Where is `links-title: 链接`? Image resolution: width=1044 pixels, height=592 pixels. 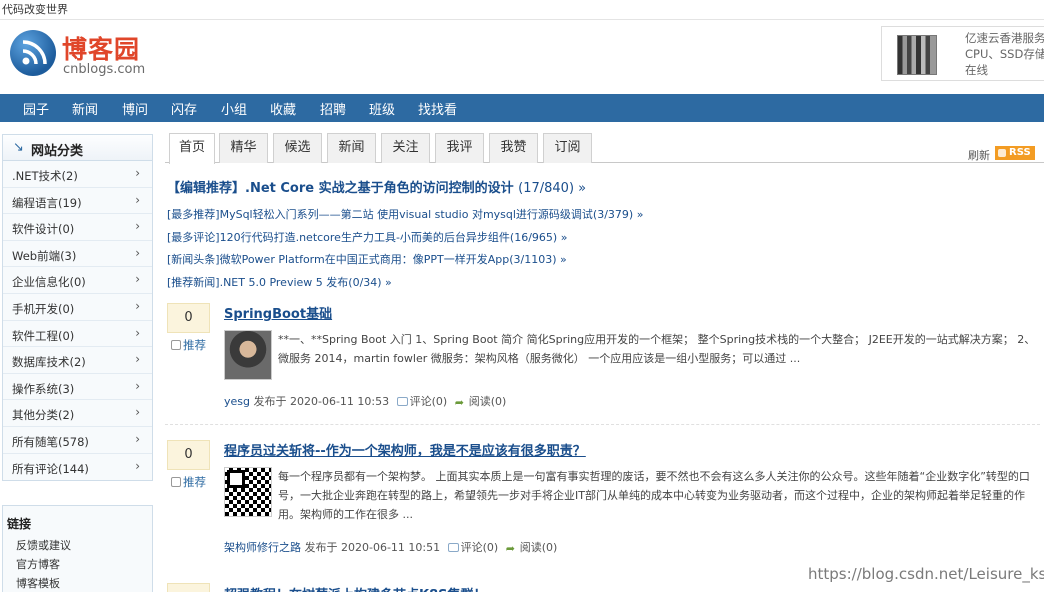 links-title: 链接 is located at coordinates (19, 524).